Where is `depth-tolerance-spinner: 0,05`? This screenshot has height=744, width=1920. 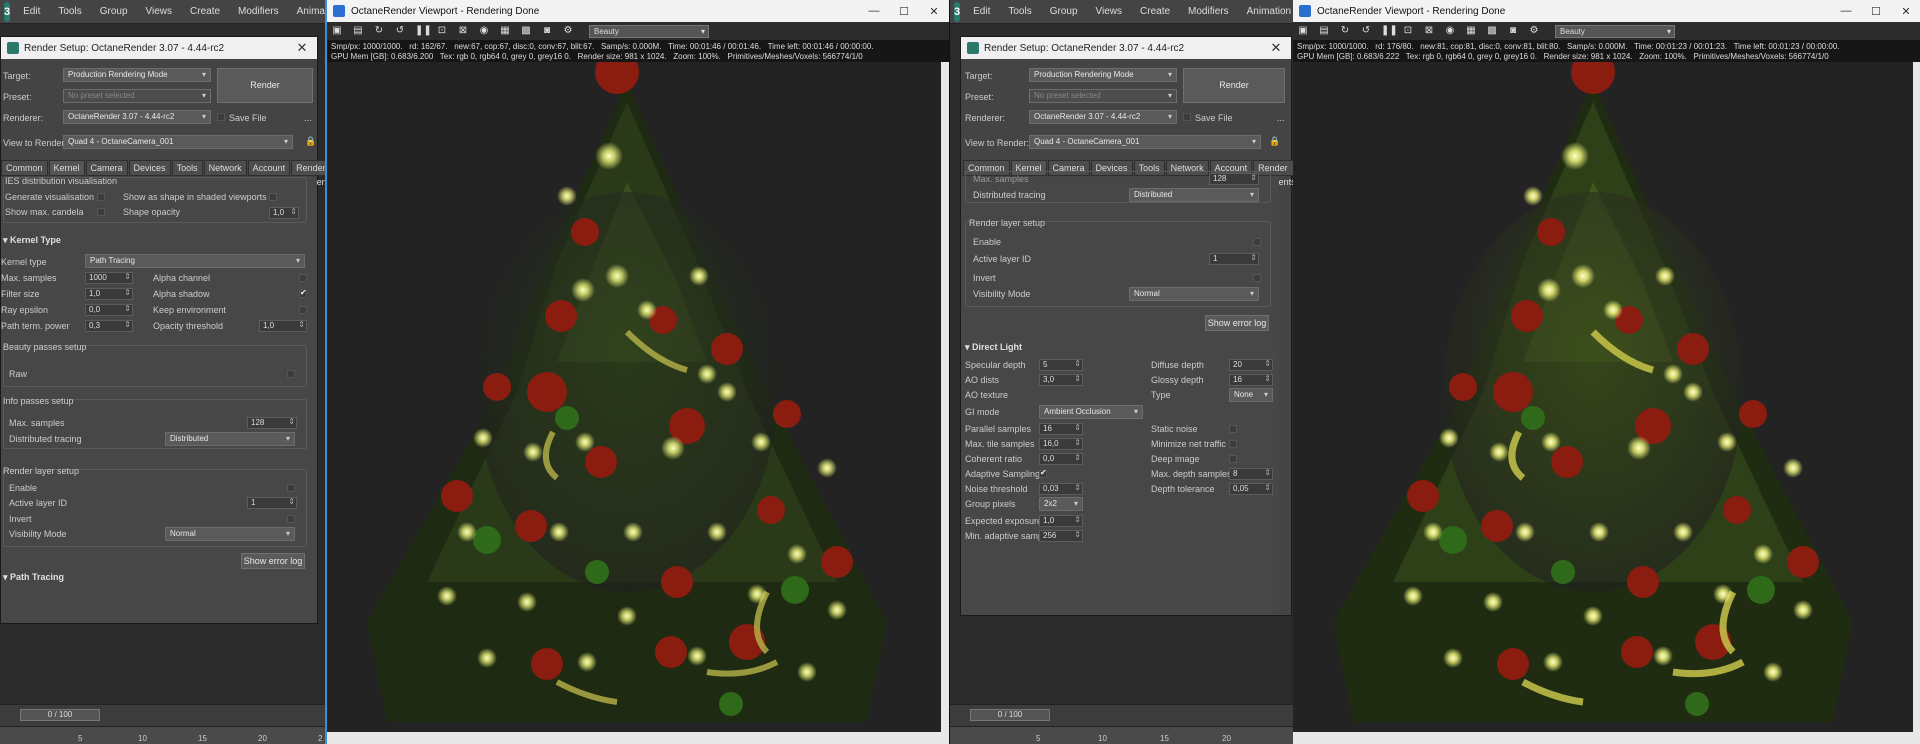 depth-tolerance-spinner: 0,05 is located at coordinates (1251, 489).